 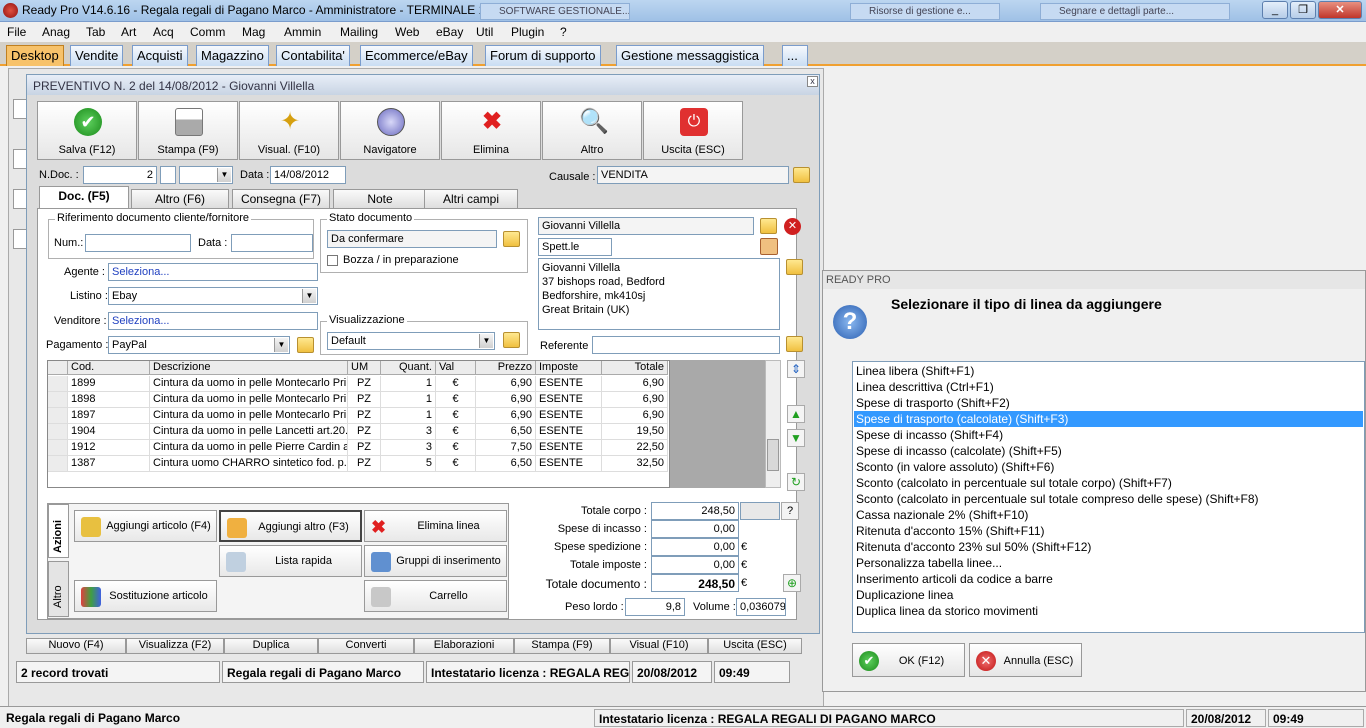 I want to click on add-article-button: Aggiungi articolo (F4), so click(x=145, y=526).